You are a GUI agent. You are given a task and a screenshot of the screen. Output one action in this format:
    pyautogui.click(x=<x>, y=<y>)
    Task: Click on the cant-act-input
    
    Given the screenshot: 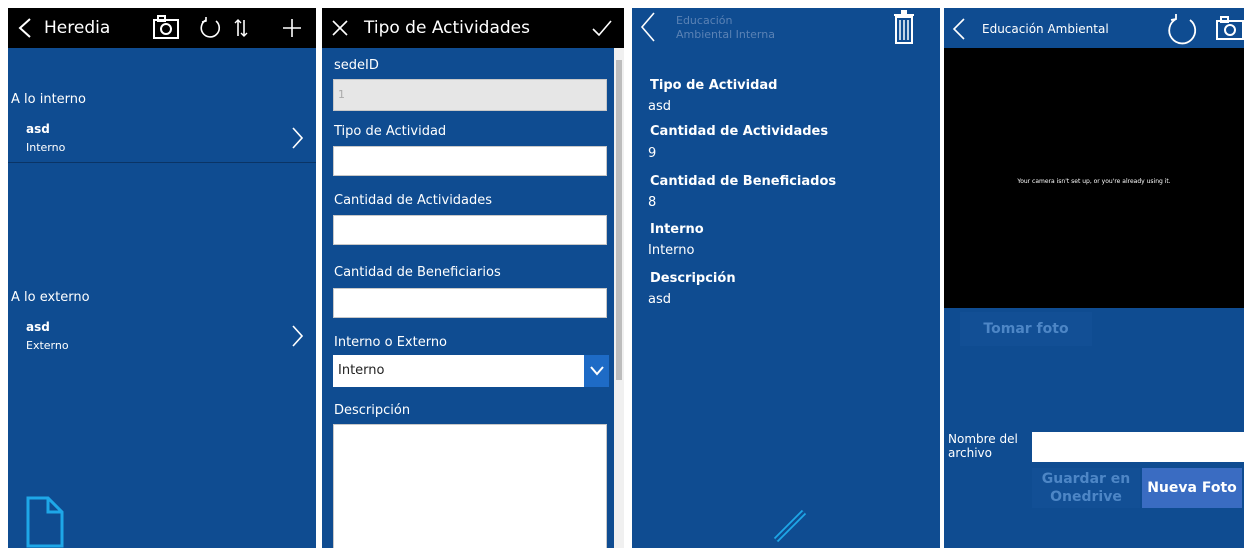 What is the action you would take?
    pyautogui.click(x=470, y=230)
    